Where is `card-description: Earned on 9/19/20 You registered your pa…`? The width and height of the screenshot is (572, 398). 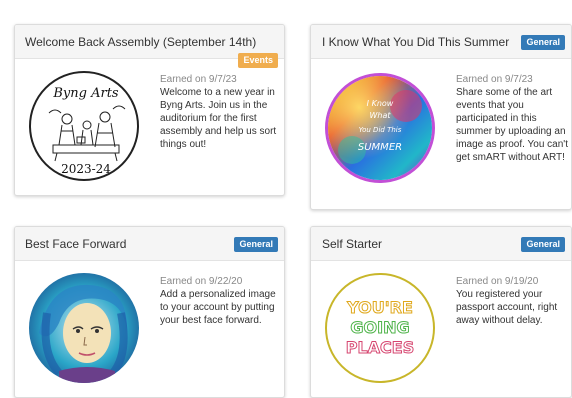 card-description: Earned on 9/19/20 You registered your pa… is located at coordinates (512, 301).